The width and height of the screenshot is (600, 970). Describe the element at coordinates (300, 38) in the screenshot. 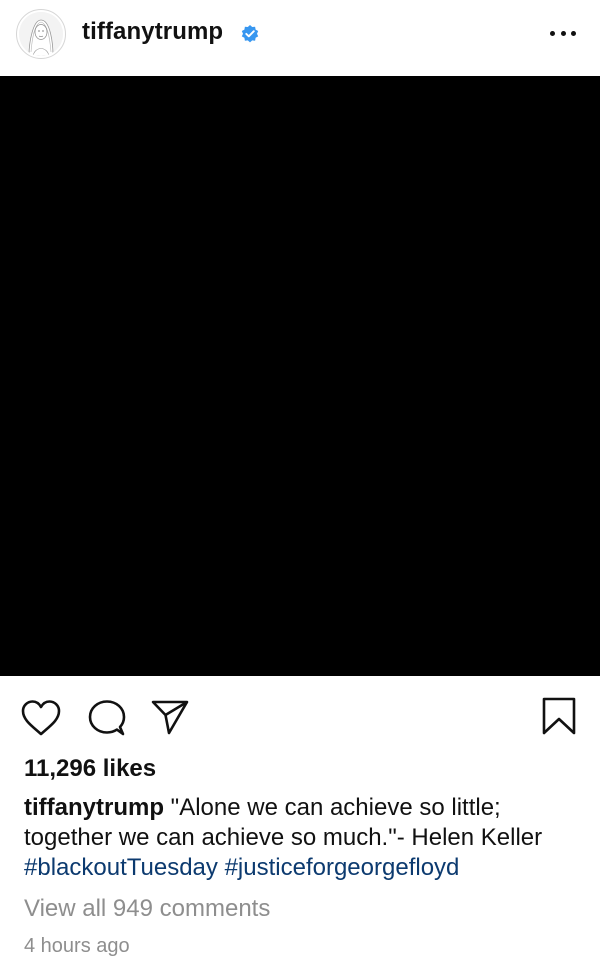

I see `post-header: tiffanytrump` at that location.